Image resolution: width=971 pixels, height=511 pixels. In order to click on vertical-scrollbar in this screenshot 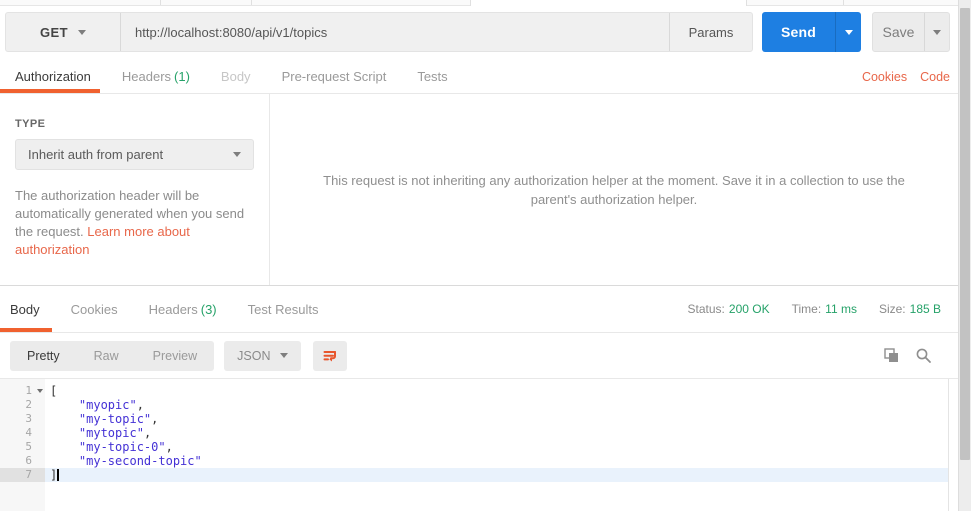, I will do `click(964, 255)`.